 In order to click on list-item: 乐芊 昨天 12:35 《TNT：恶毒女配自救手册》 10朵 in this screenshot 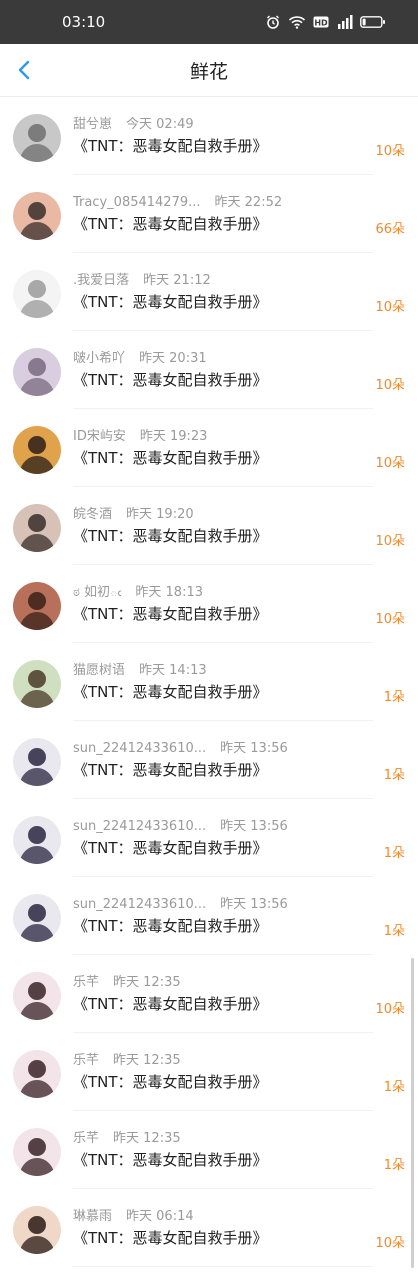, I will do `click(209, 994)`.